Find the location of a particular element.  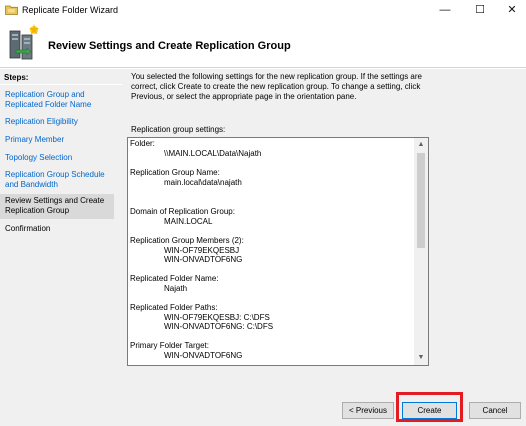

maximize-button: ☐ is located at coordinates (480, 10).